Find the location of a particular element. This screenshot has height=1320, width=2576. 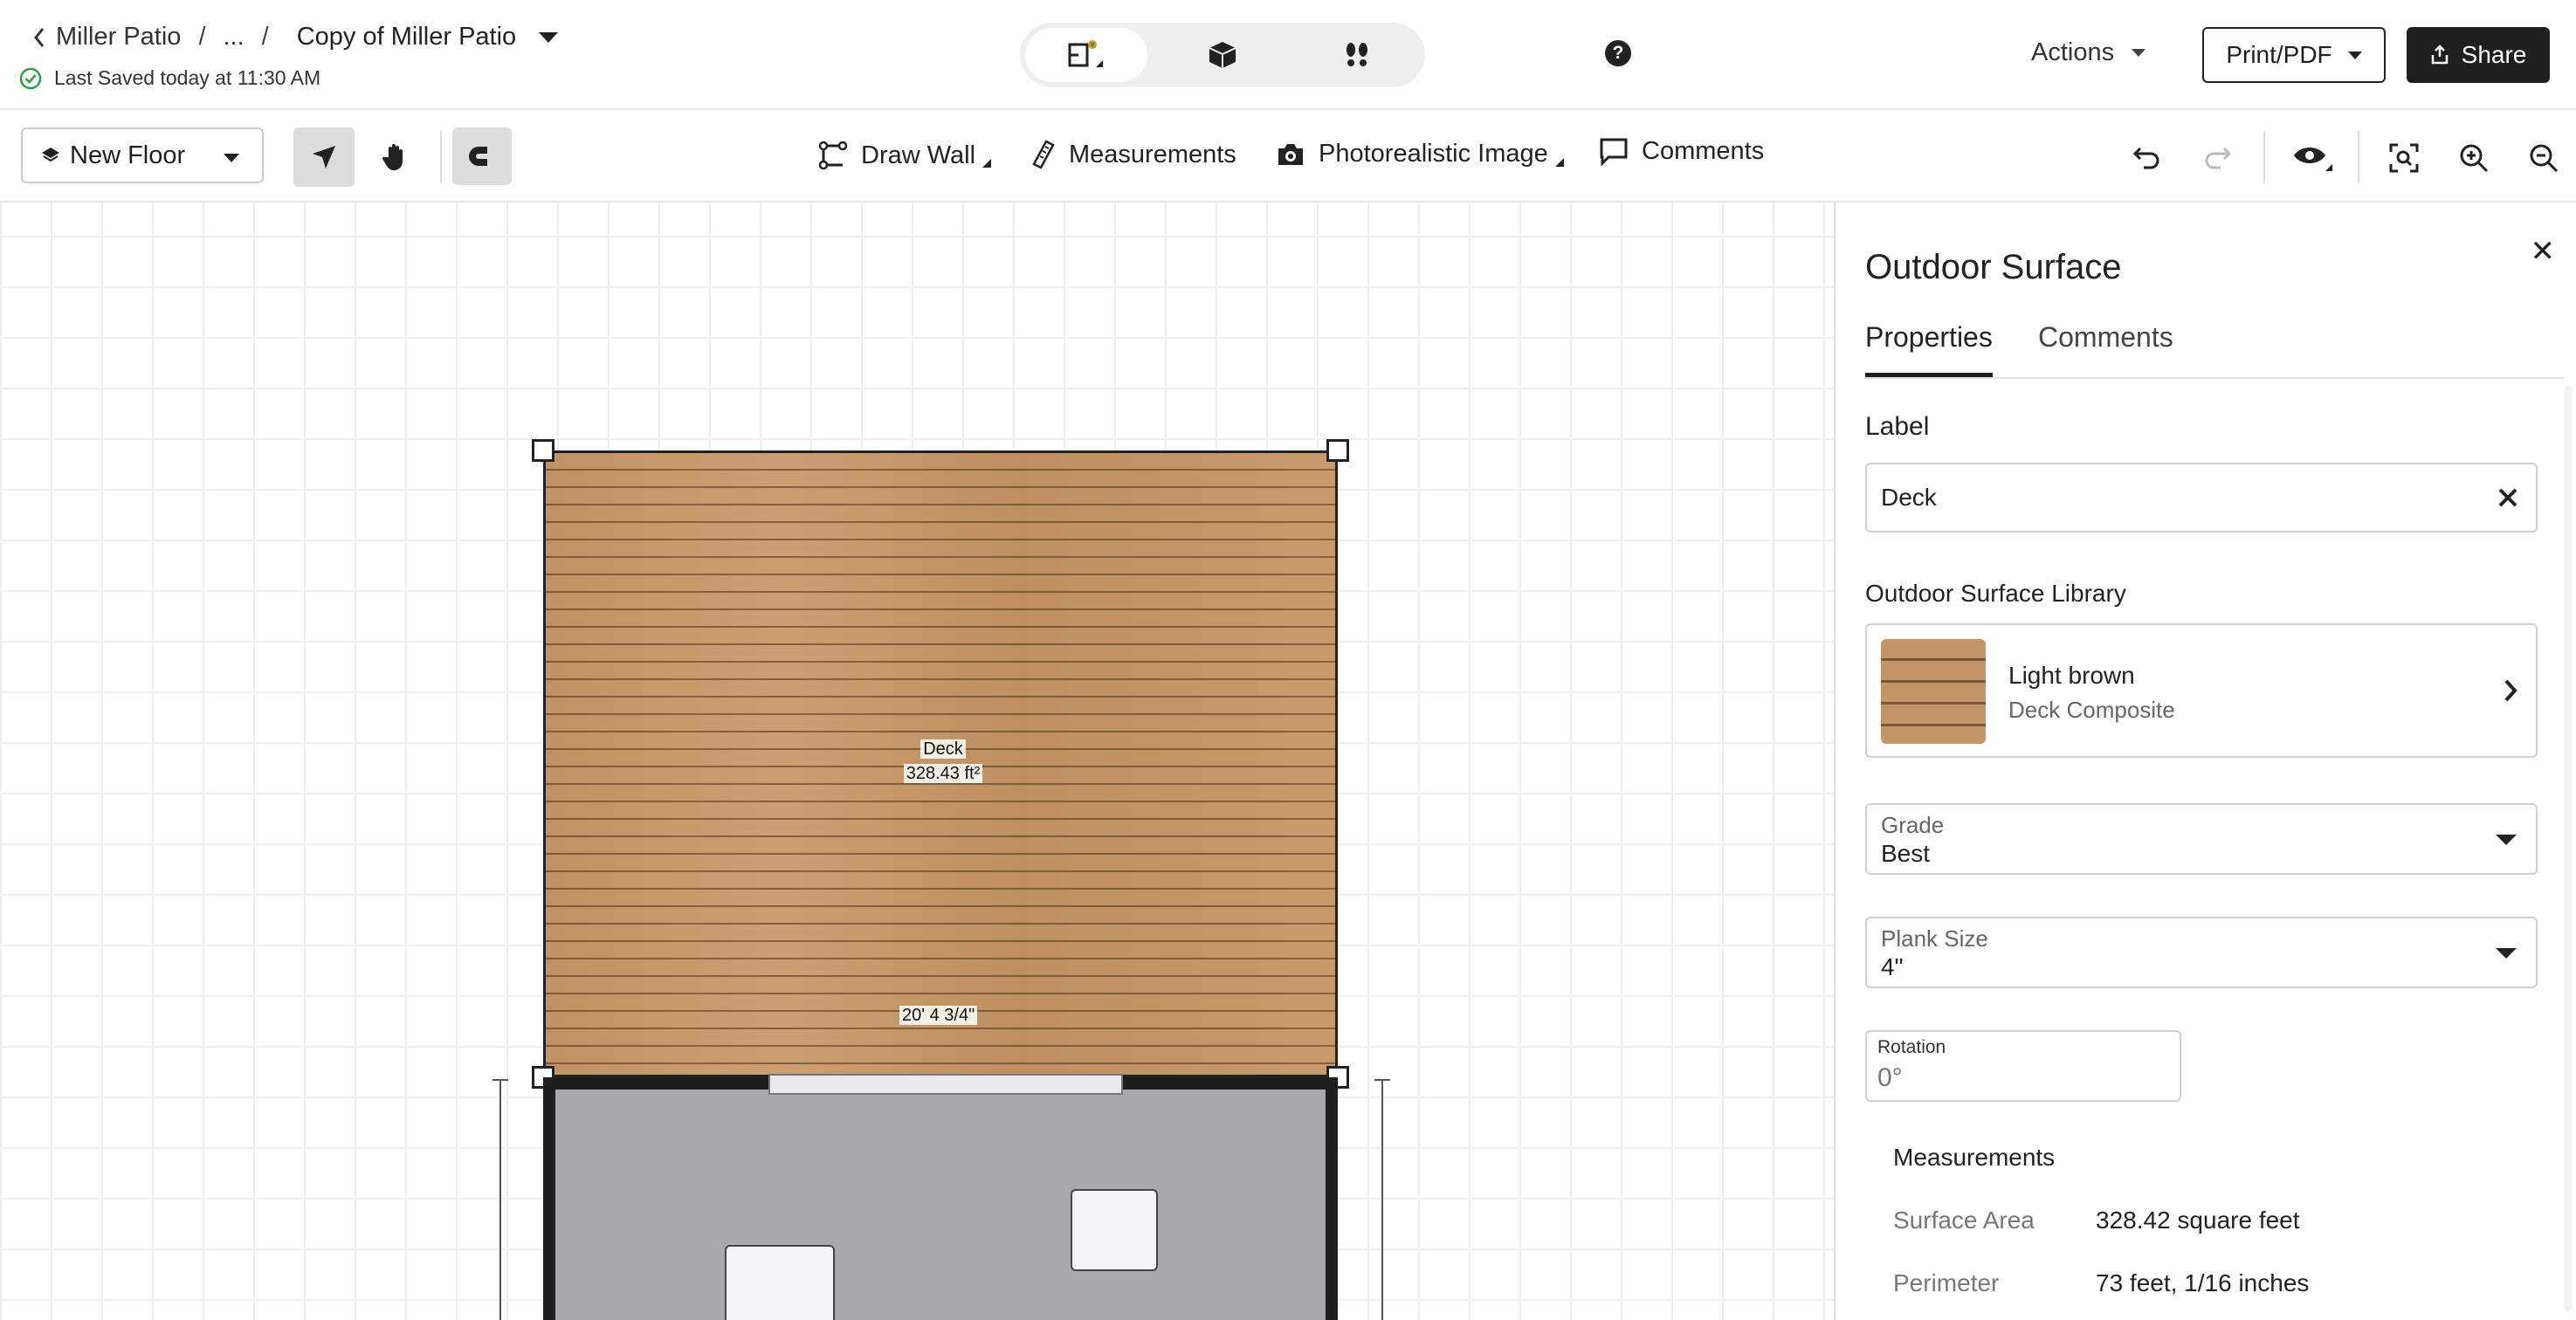

label-input-value: Deck is located at coordinates (1909, 497).